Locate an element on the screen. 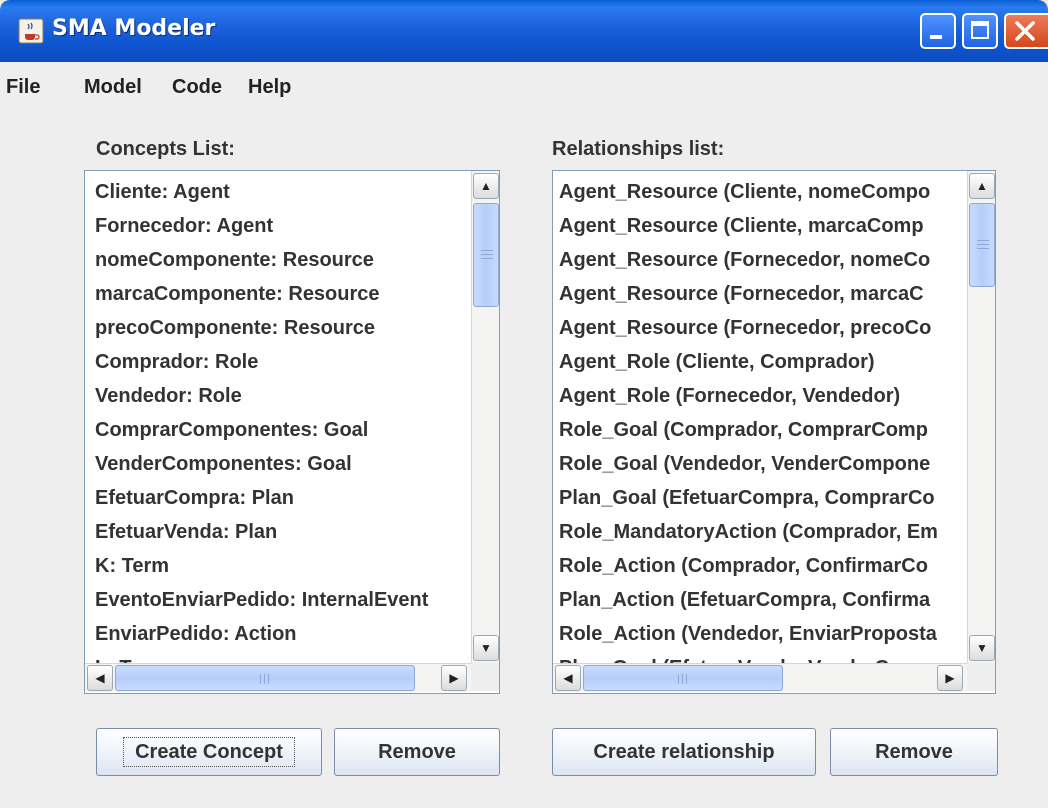  maximize-button is located at coordinates (980, 31).